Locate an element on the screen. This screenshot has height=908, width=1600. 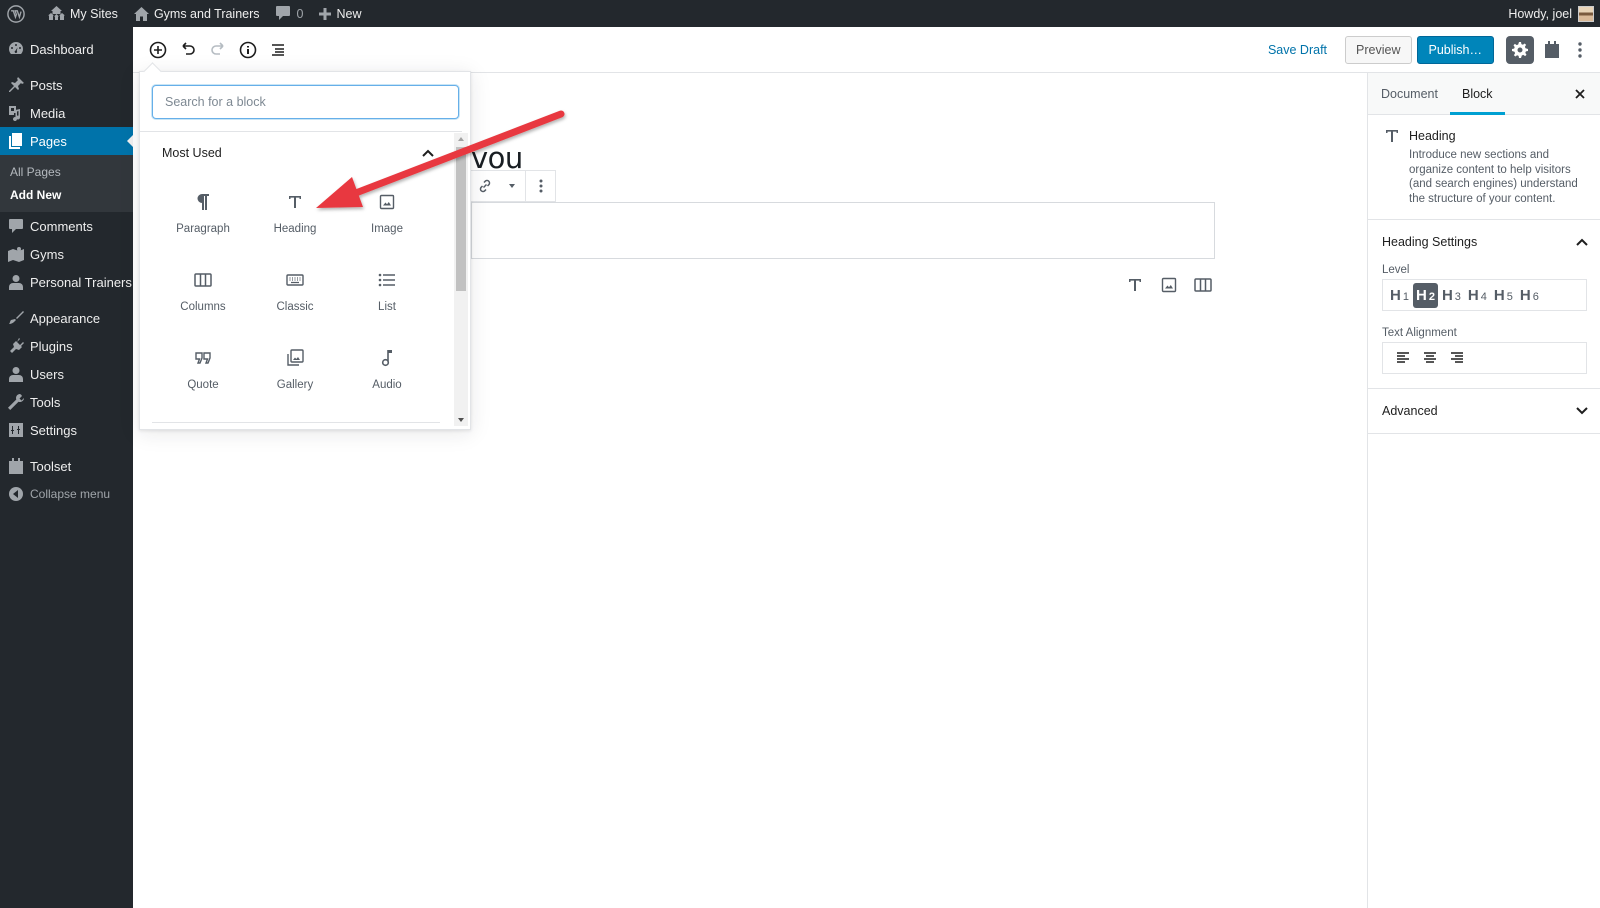
block-item-gallery: Gallery is located at coordinates (295, 368).